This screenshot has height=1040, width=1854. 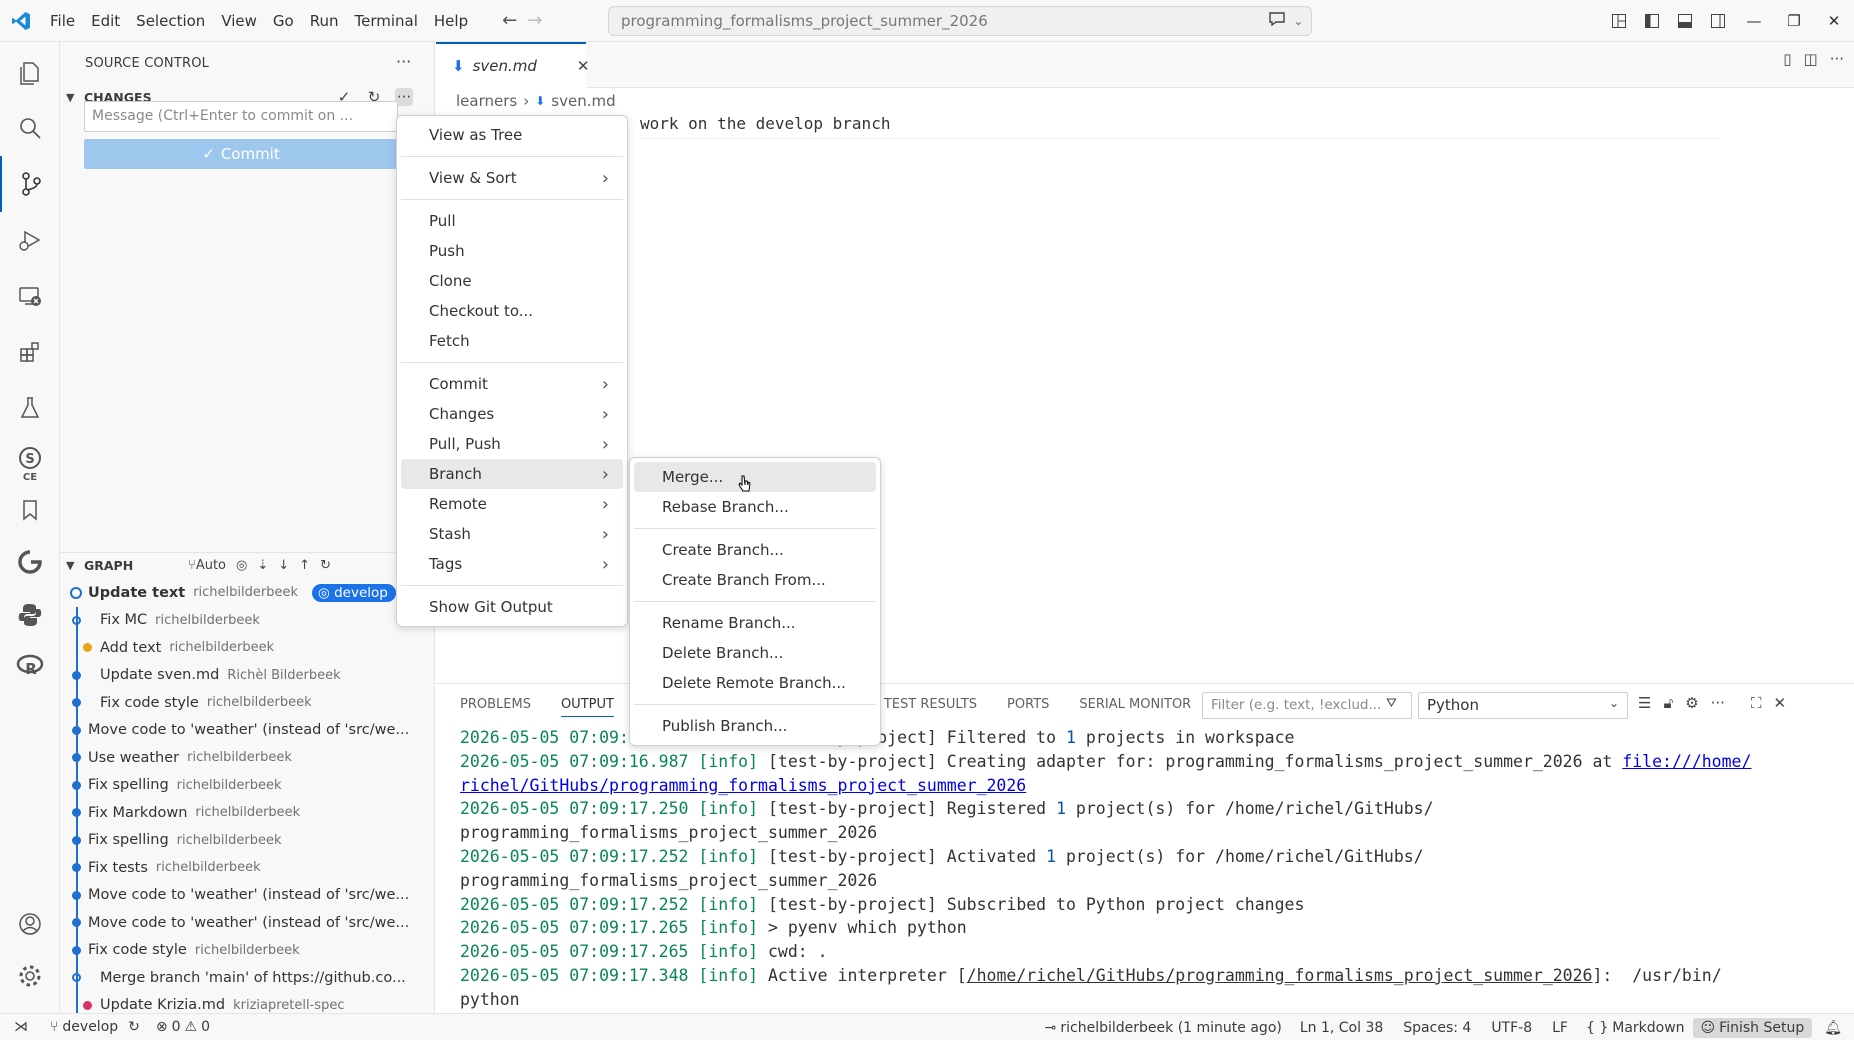 I want to click on menu-item-fetch: Fetch, so click(x=512, y=341).